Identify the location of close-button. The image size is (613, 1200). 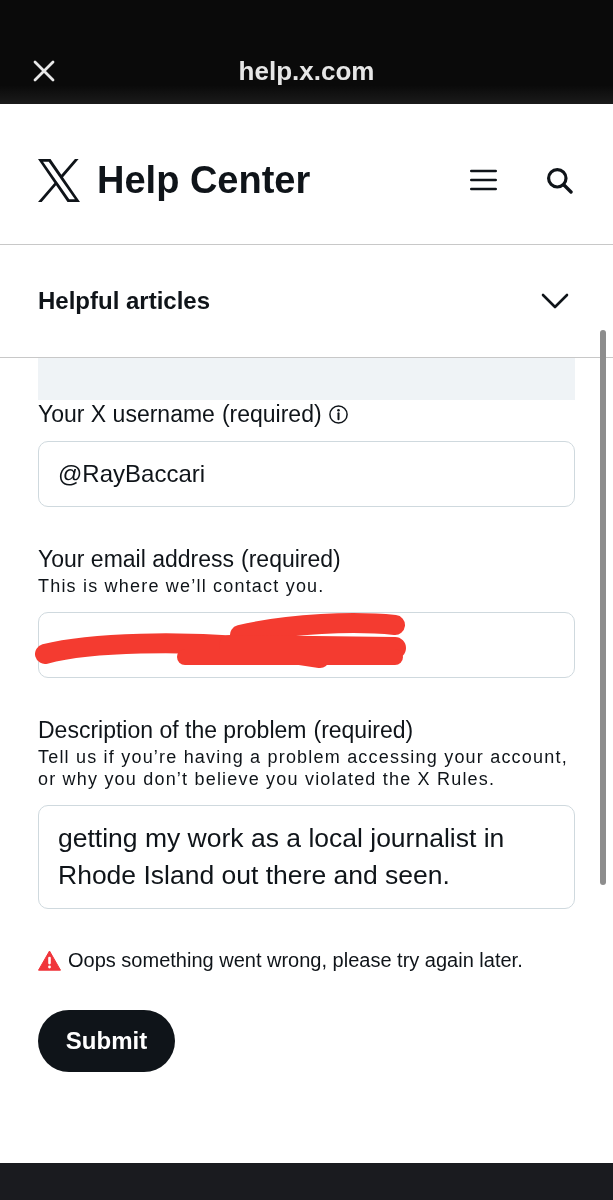
(44, 71).